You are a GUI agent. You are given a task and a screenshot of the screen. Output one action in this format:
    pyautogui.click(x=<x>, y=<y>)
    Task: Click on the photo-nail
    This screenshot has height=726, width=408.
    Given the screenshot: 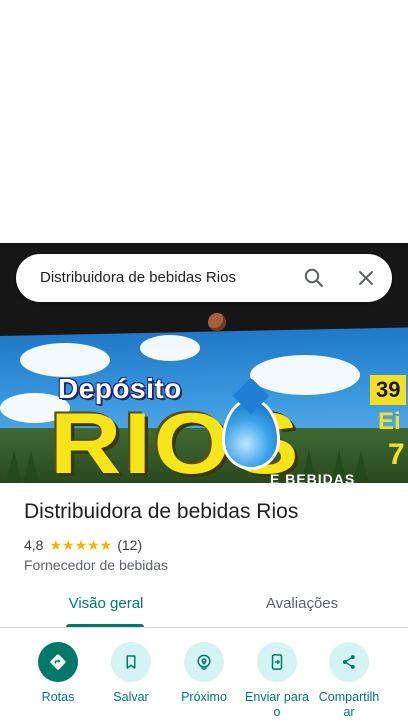 What is the action you would take?
    pyautogui.click(x=217, y=322)
    